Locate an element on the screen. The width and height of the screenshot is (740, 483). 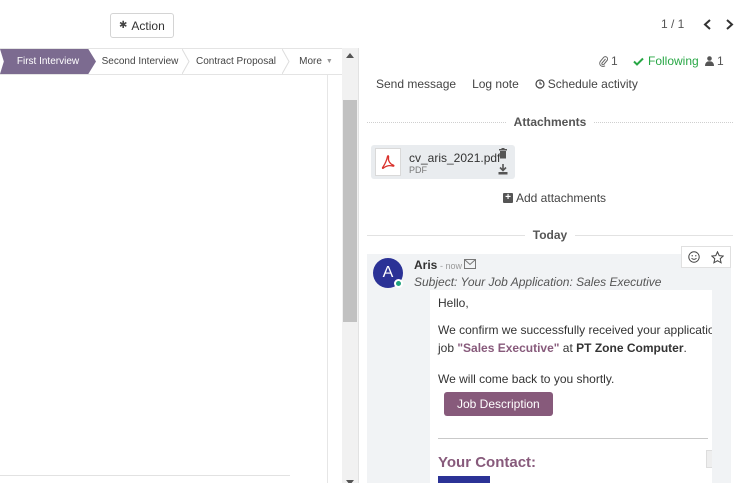
message-date: - now is located at coordinates (451, 266).